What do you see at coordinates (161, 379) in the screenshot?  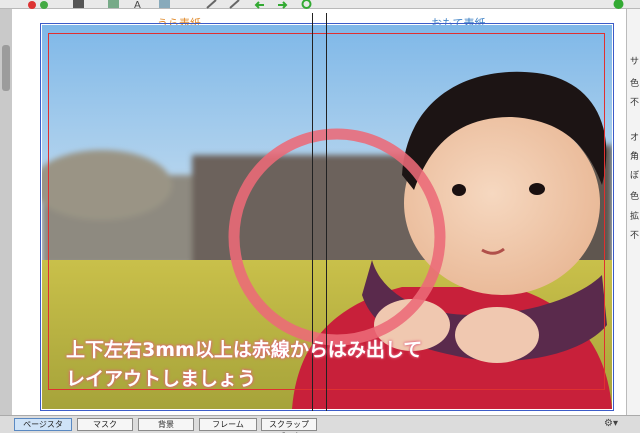 I see `notice-line-2: レイアウトしましょう` at bounding box center [161, 379].